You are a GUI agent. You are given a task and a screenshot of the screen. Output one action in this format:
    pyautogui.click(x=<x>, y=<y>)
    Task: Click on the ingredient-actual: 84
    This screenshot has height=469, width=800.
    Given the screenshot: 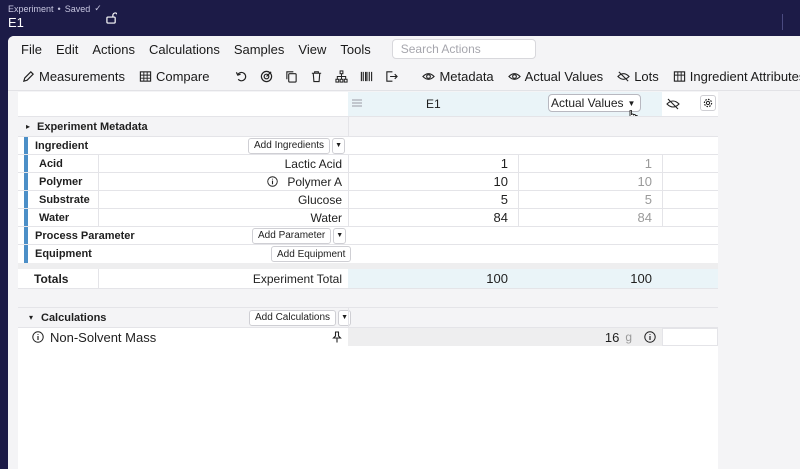 What is the action you would take?
    pyautogui.click(x=590, y=217)
    